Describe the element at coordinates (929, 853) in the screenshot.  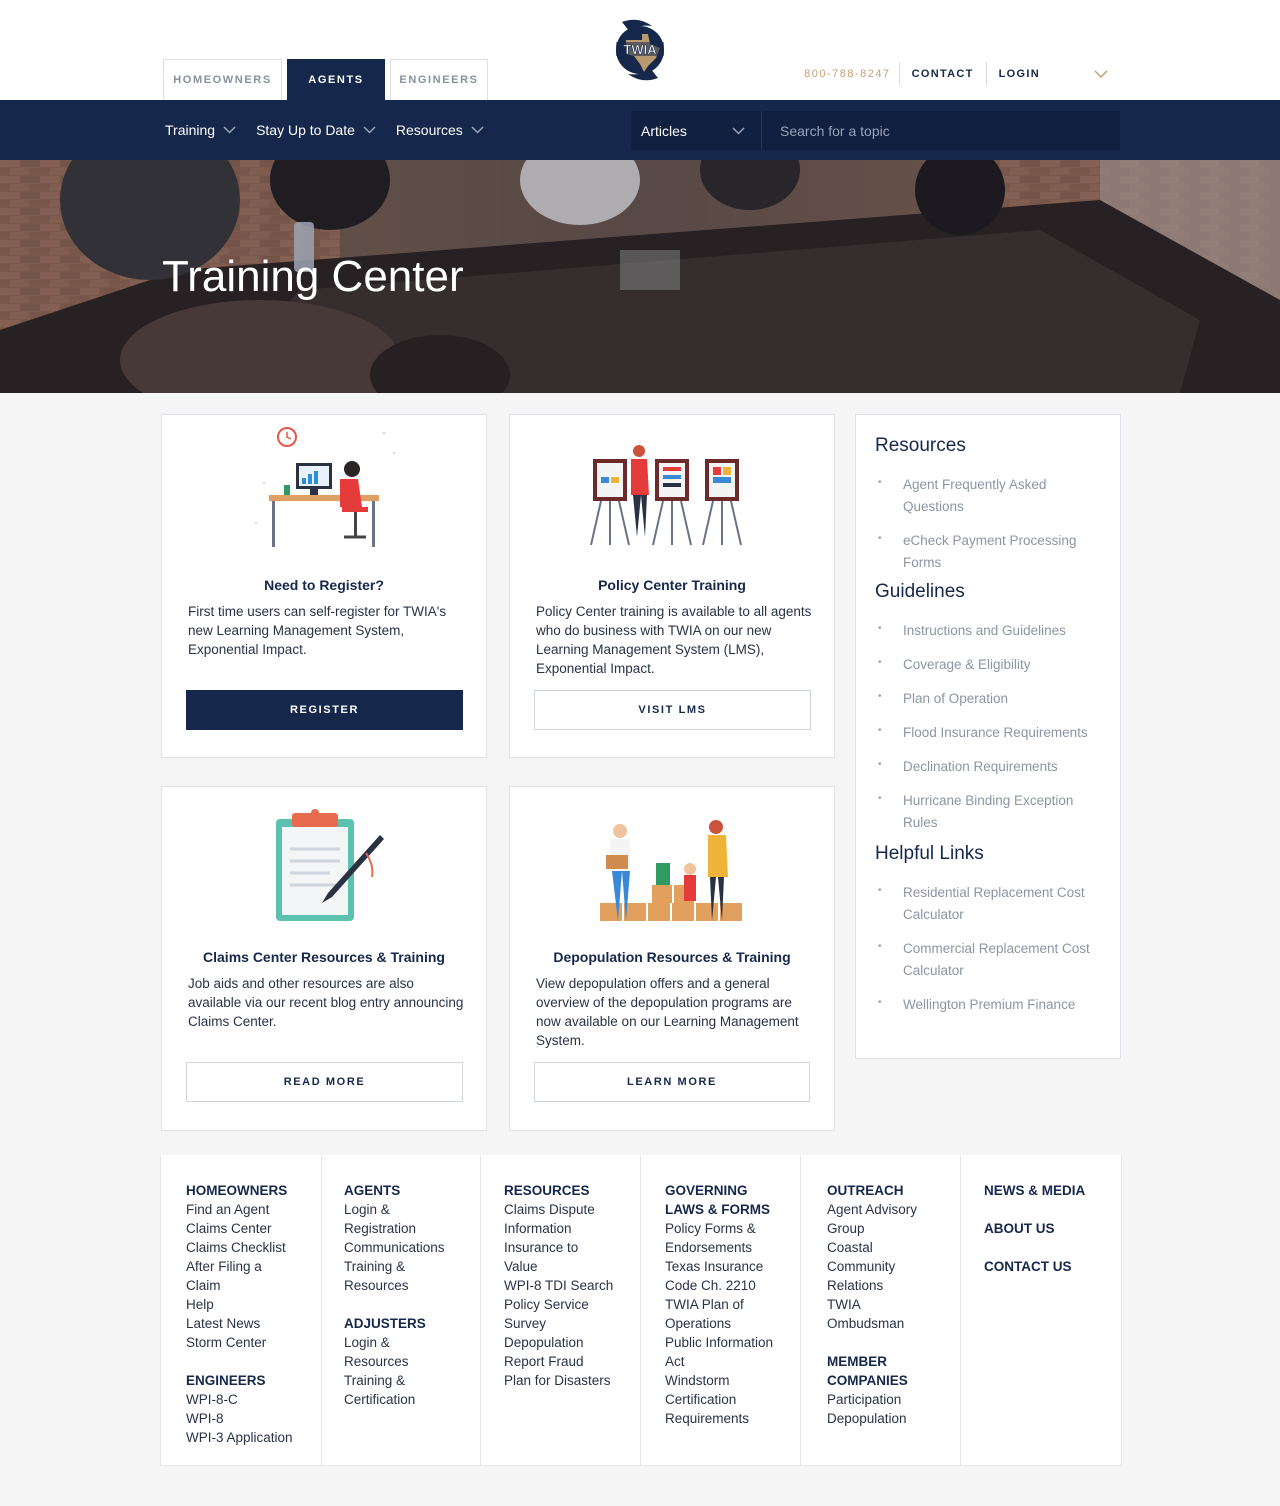
I see `sidebar-heading-helpful-links: Helpful Links` at that location.